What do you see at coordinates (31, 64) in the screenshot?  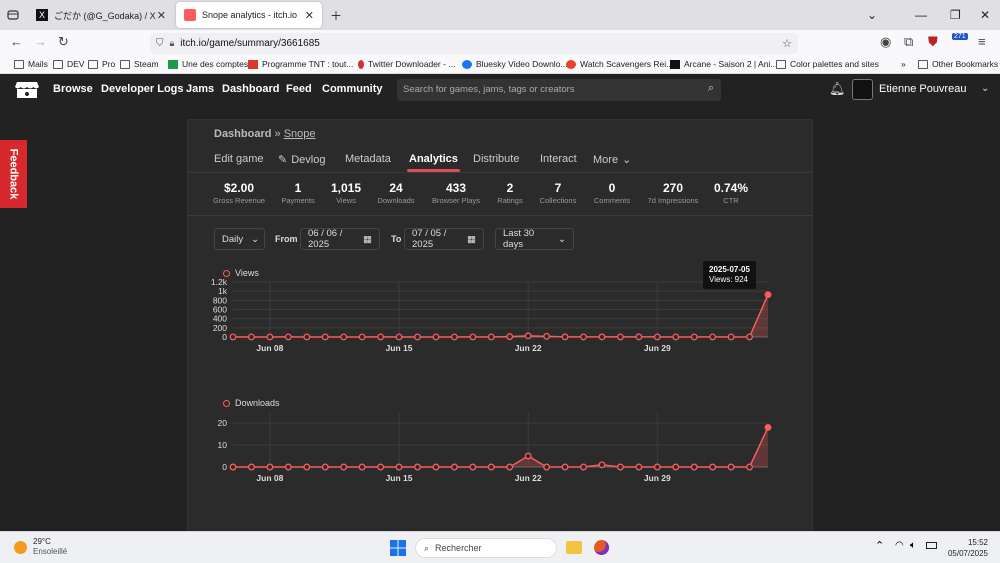 I see `bookmark-folder: Mails` at bounding box center [31, 64].